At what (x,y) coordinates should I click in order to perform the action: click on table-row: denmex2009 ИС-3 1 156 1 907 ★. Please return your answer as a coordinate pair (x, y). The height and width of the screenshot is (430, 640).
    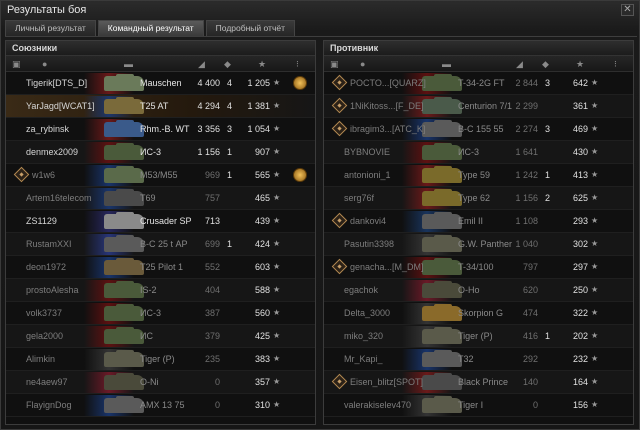
    Looking at the image, I should click on (160, 152).